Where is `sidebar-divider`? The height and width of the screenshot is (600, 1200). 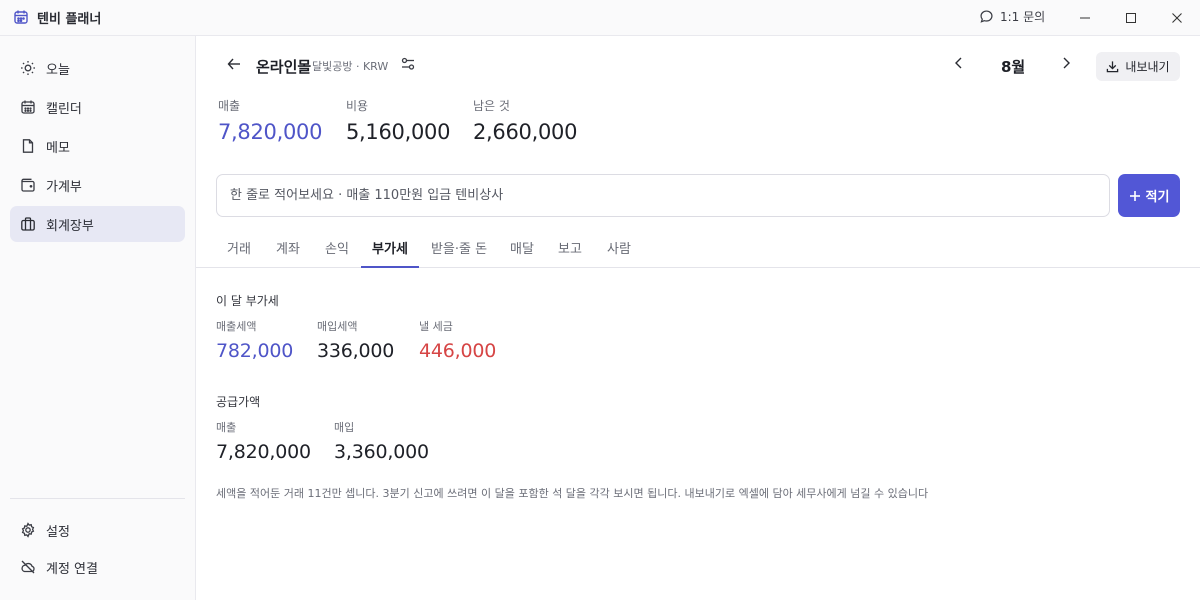 sidebar-divider is located at coordinates (97, 498).